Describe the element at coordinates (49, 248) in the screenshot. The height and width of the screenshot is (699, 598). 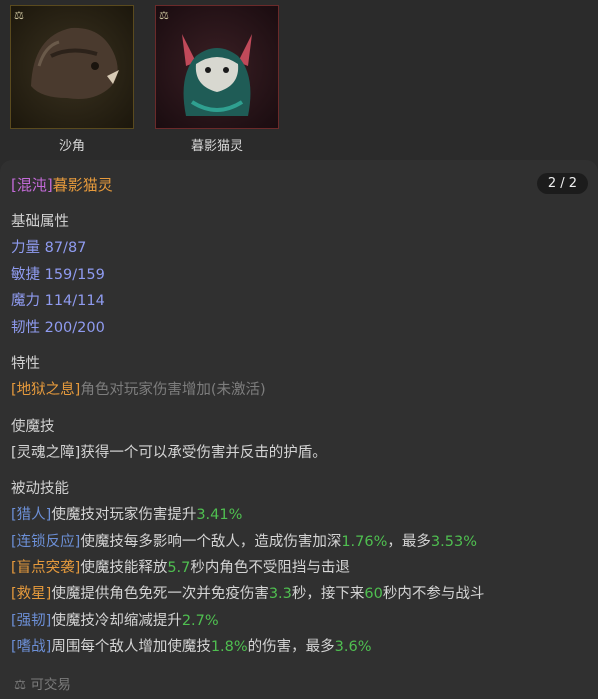
I see `stat-strength: 力量 87/87` at that location.